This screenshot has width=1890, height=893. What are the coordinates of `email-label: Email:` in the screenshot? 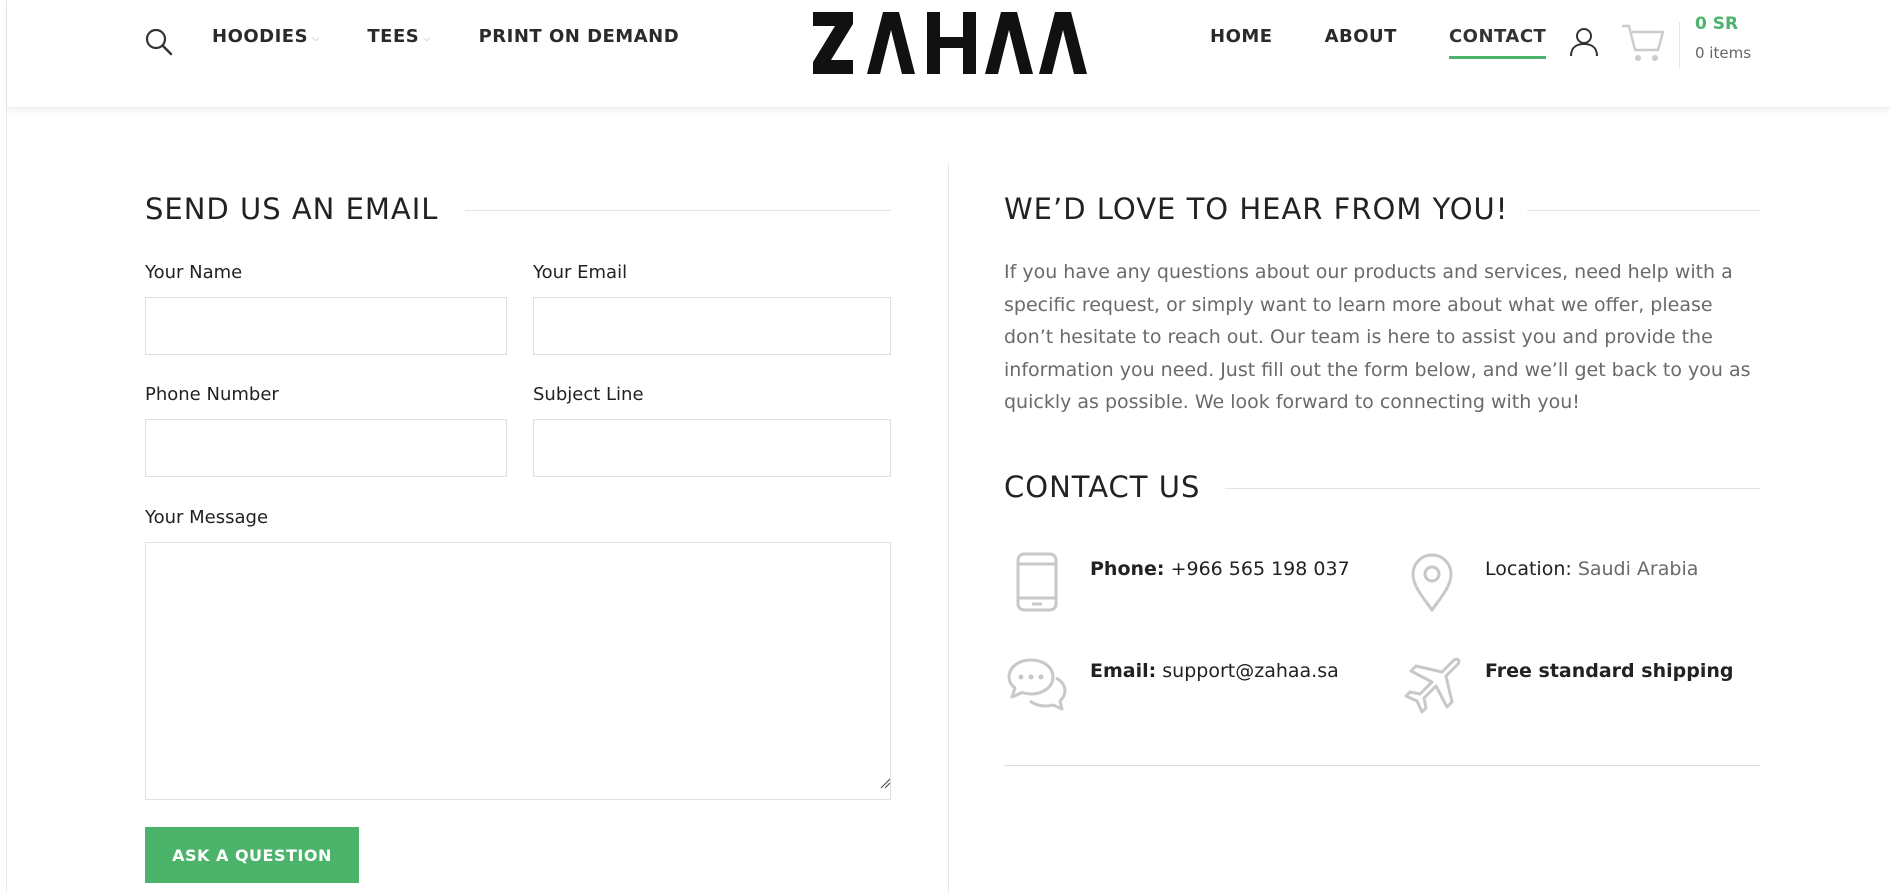 It's located at (1123, 671).